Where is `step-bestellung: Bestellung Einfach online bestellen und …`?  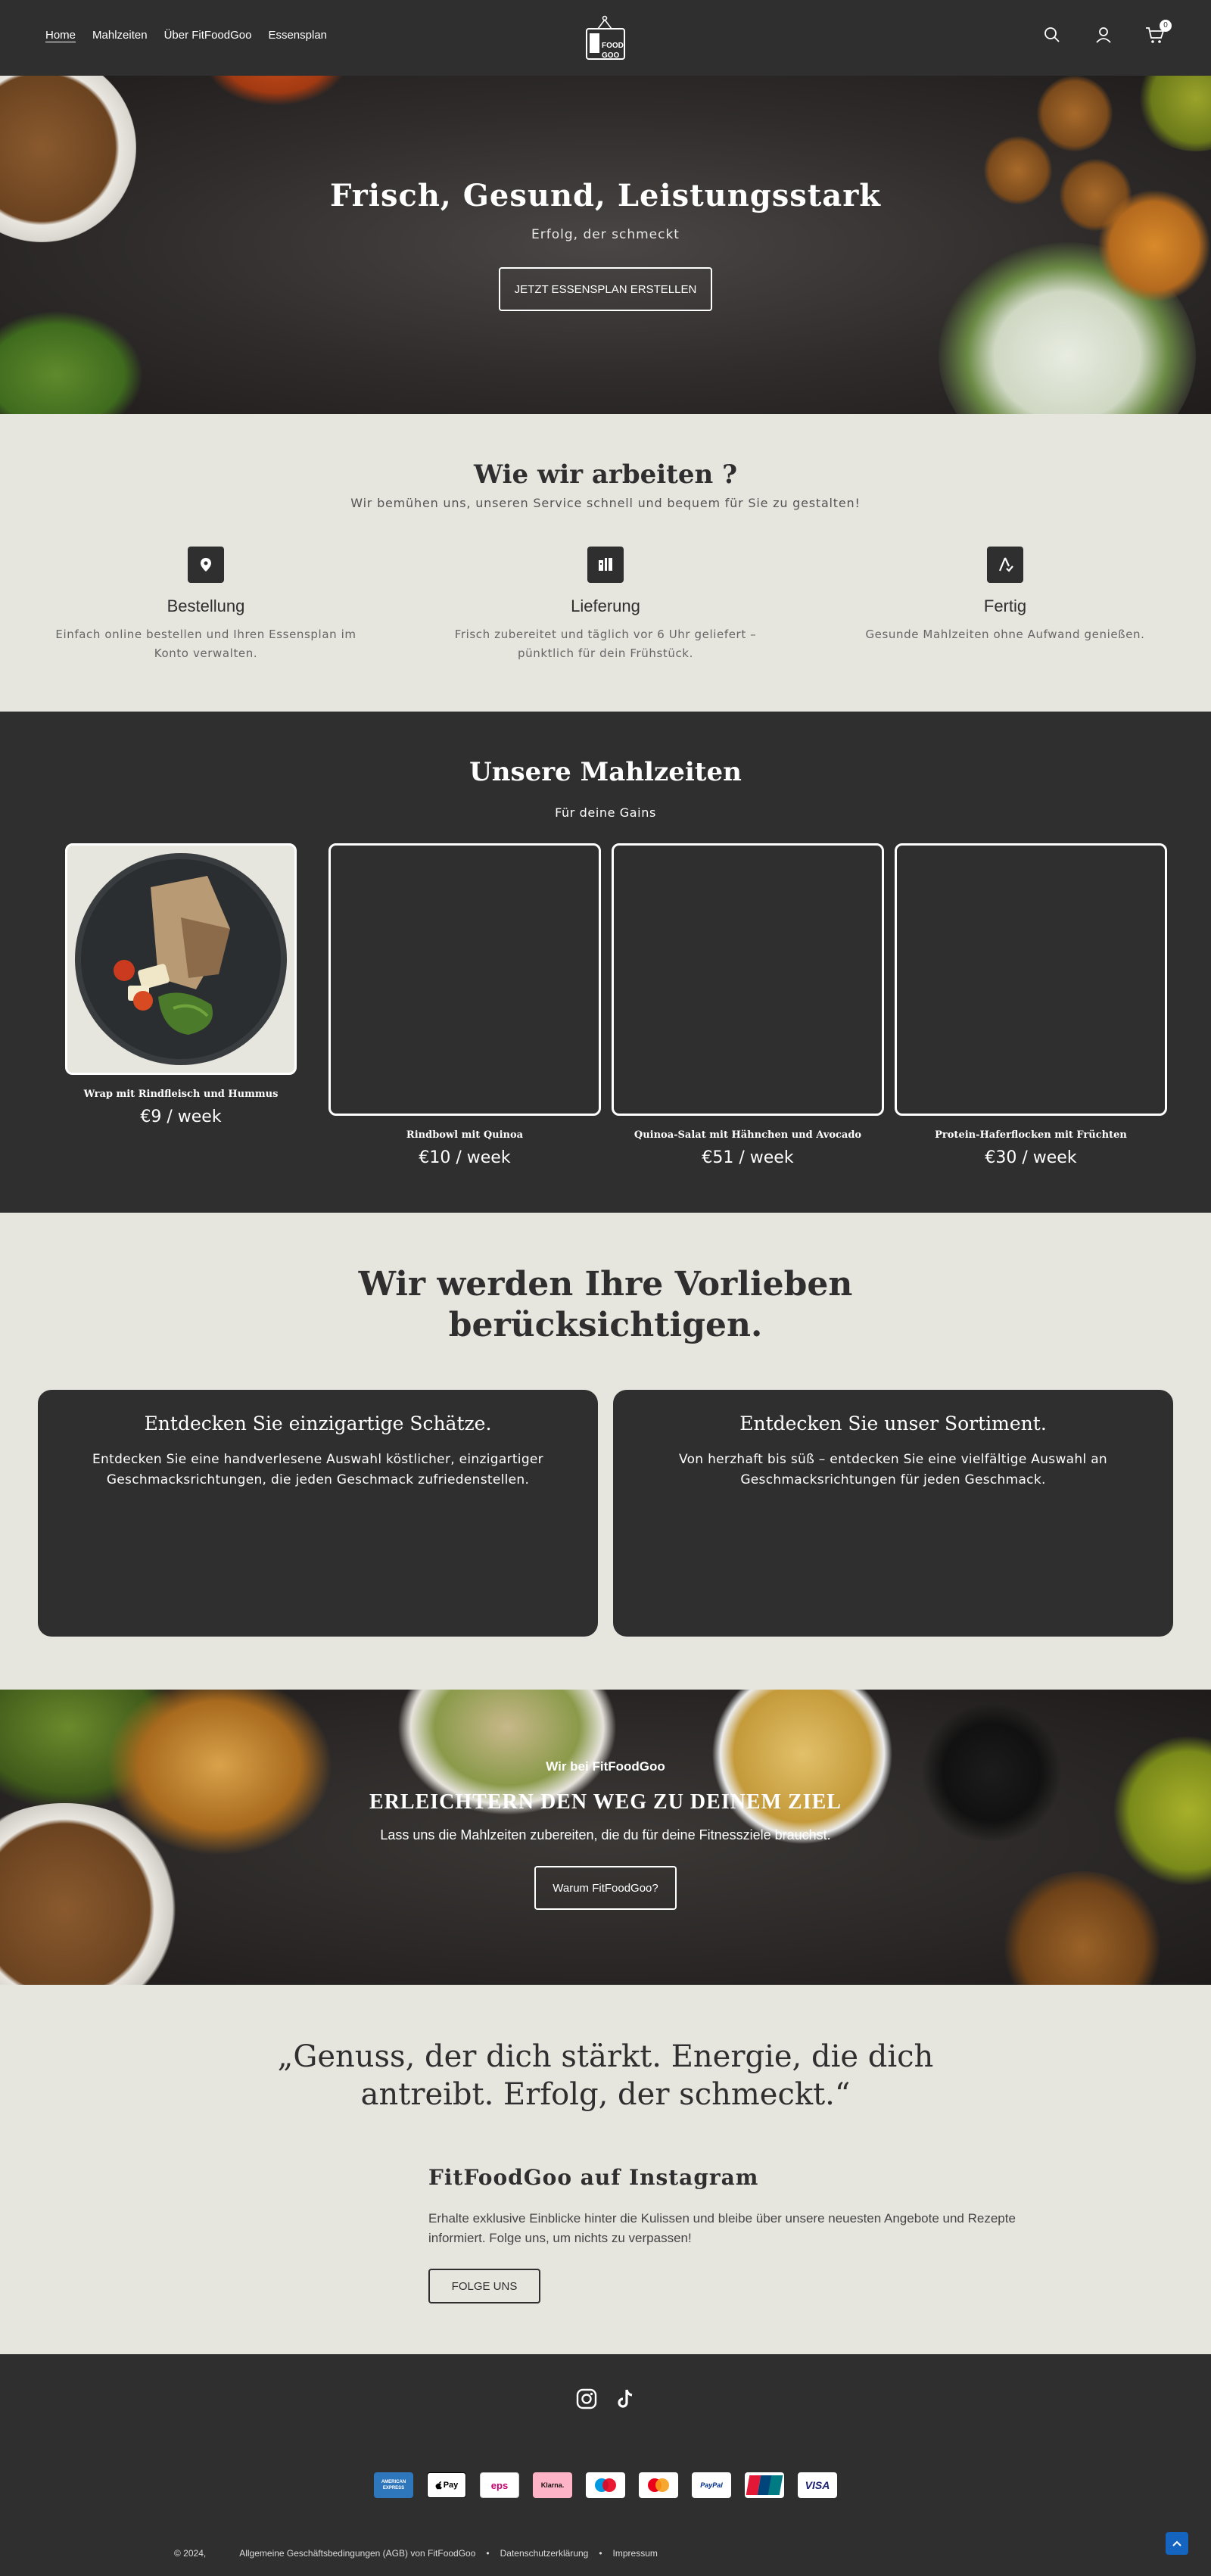 step-bestellung: Bestellung Einfach online bestellen und … is located at coordinates (206, 605).